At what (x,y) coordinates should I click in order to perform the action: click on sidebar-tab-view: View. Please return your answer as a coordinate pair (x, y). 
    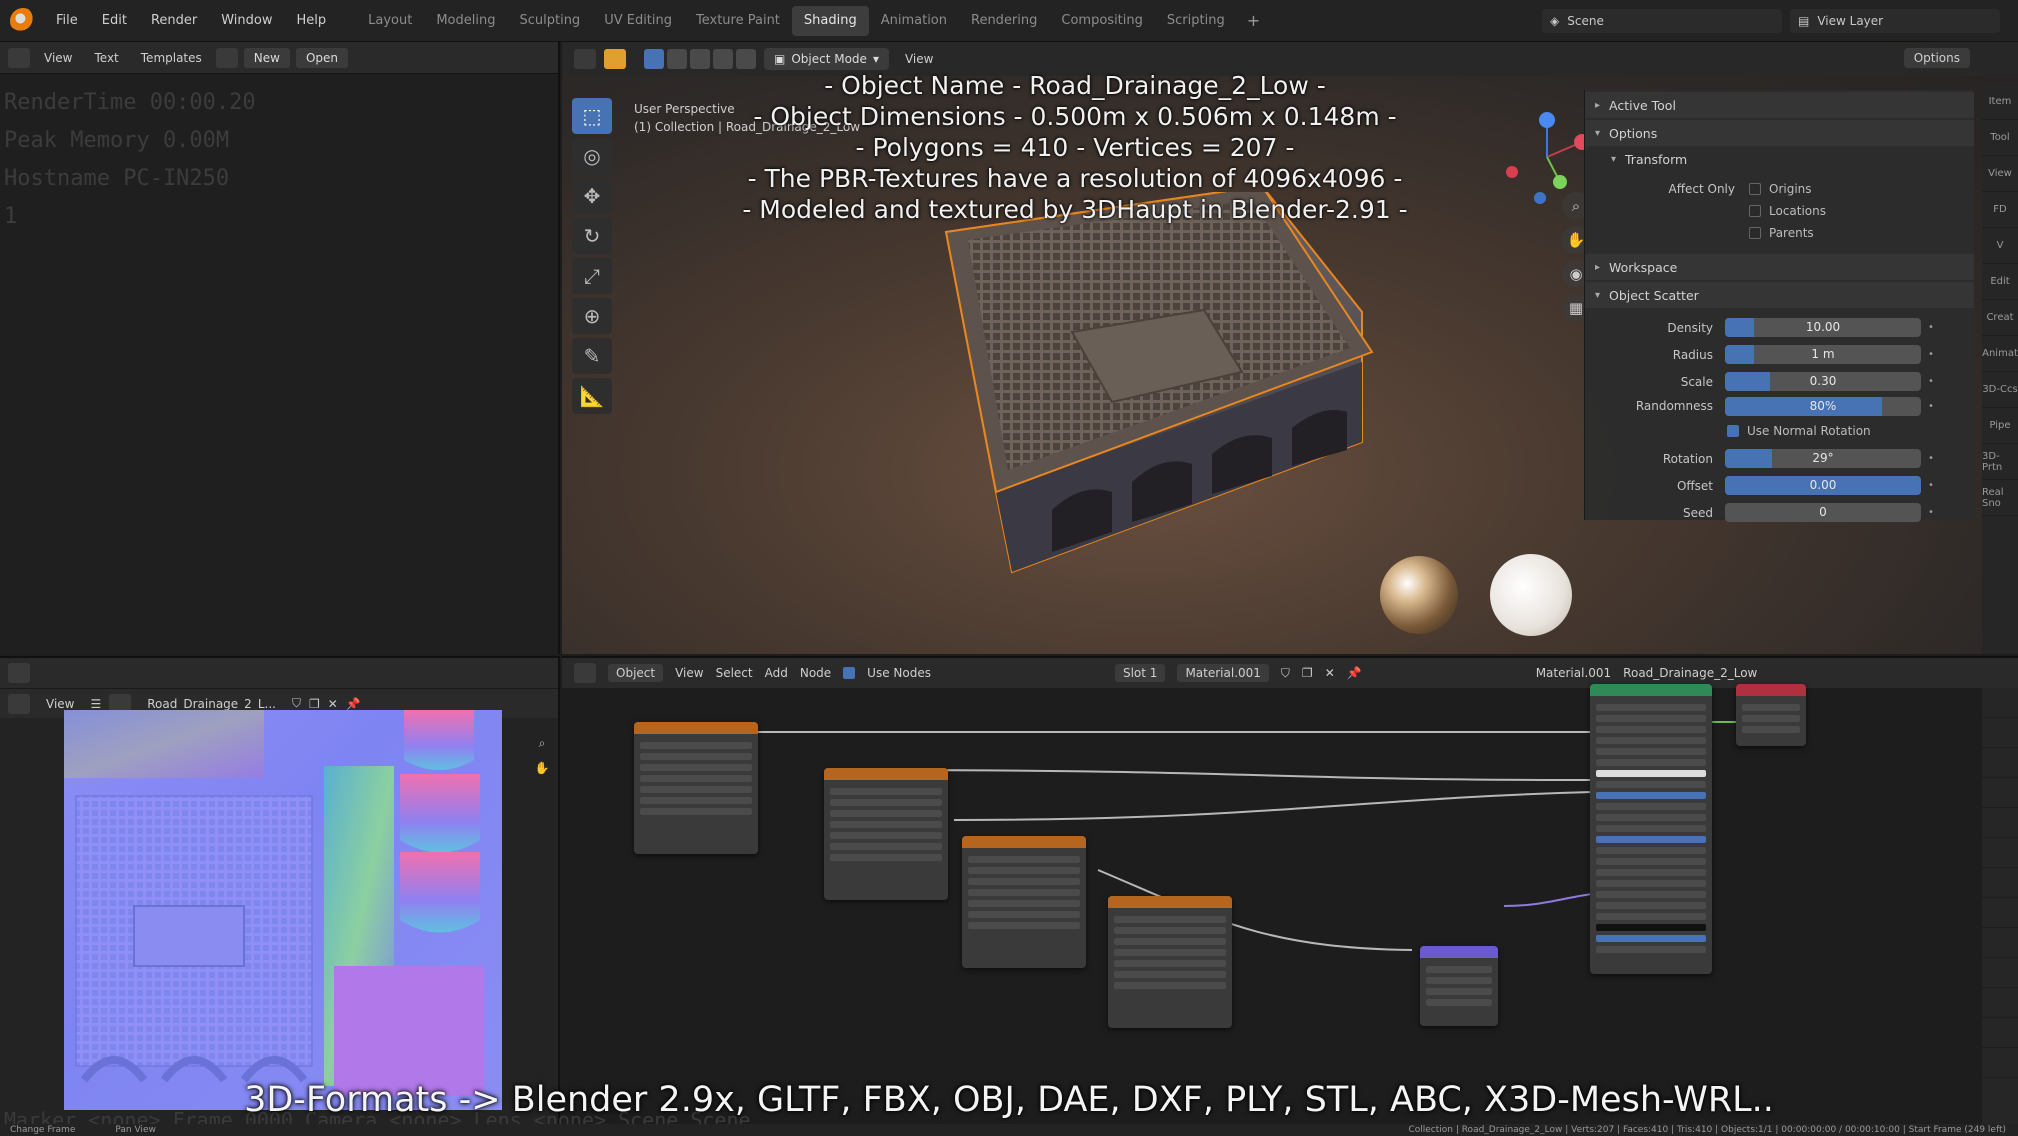
    Looking at the image, I should click on (2000, 174).